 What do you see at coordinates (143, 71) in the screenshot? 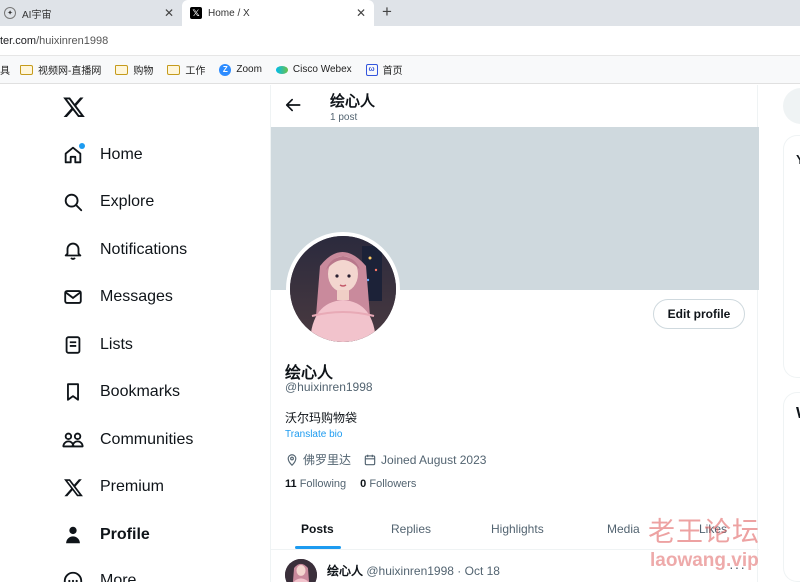
I see `bookmark-label: 购物` at bounding box center [143, 71].